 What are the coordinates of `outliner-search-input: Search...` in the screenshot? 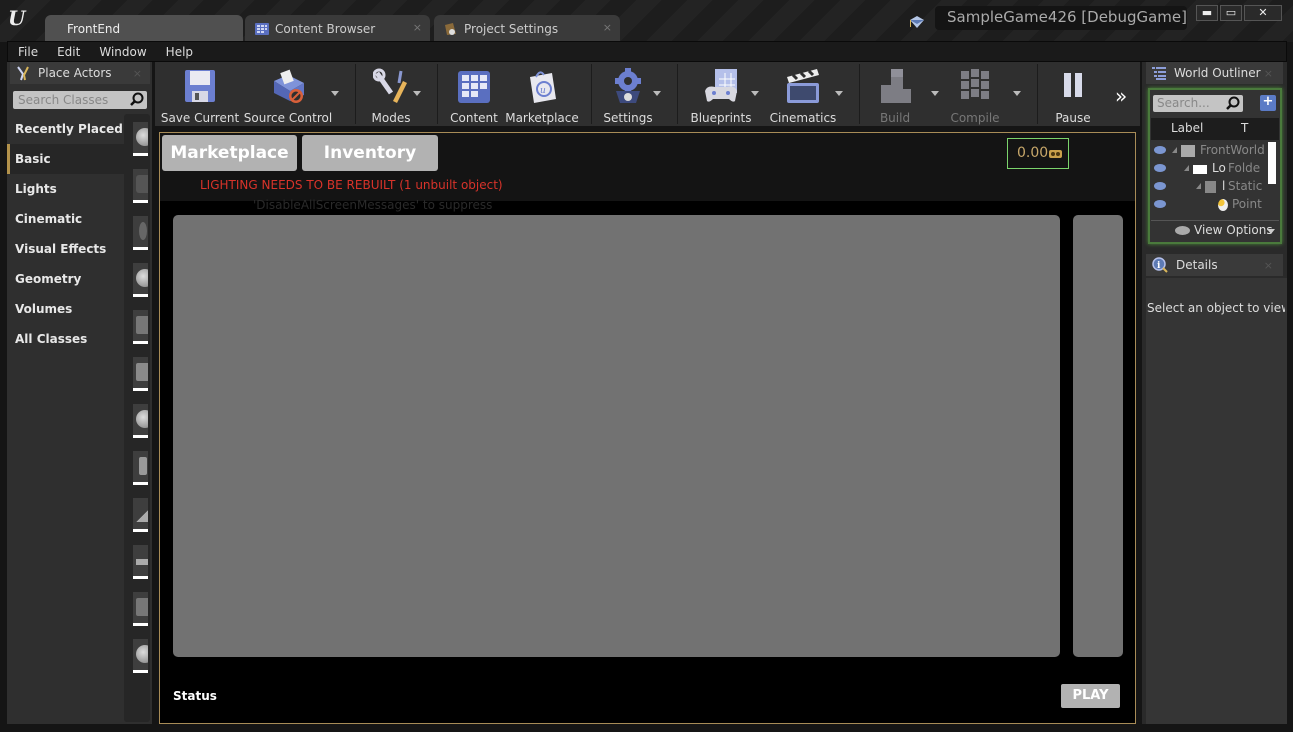 It's located at (1198, 103).